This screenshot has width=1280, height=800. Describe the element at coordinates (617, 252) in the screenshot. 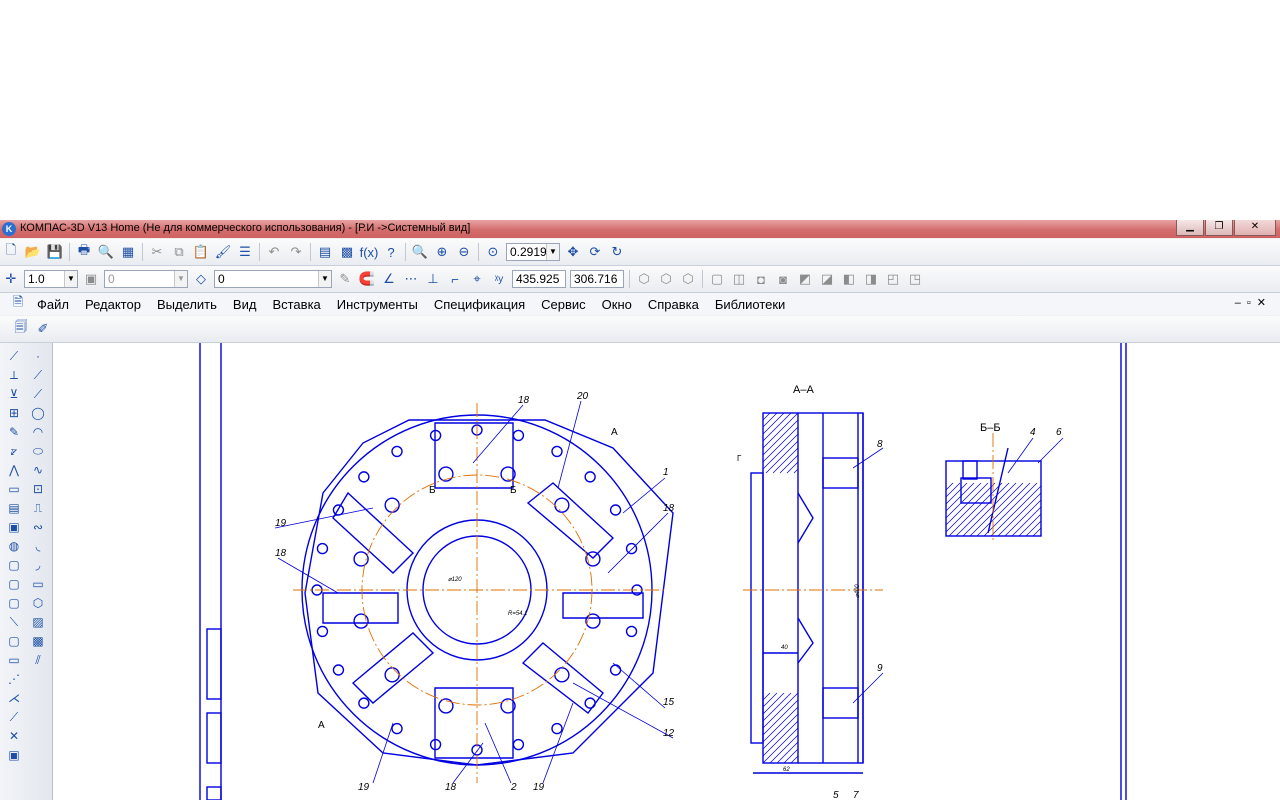

I see `redraw-icon: ↻` at that location.